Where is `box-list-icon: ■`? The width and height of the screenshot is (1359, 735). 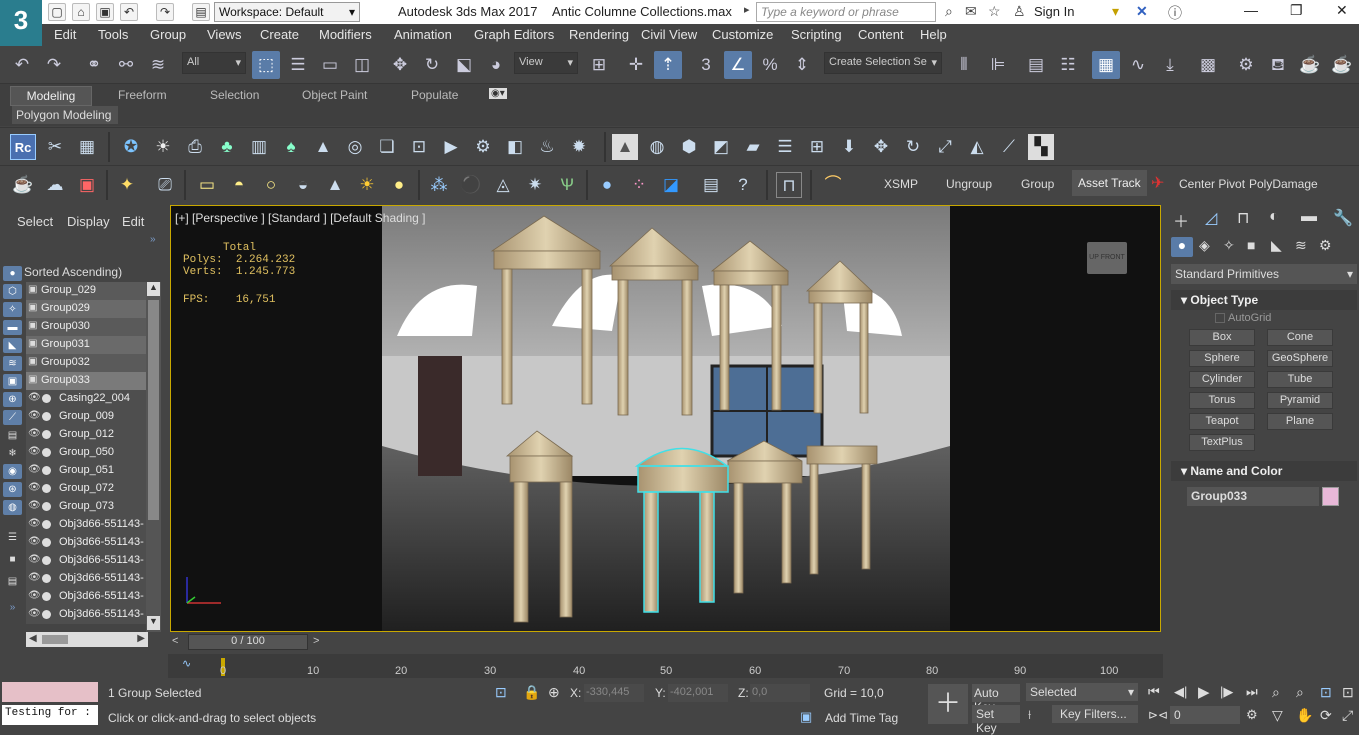 box-list-icon: ■ is located at coordinates (12, 559).